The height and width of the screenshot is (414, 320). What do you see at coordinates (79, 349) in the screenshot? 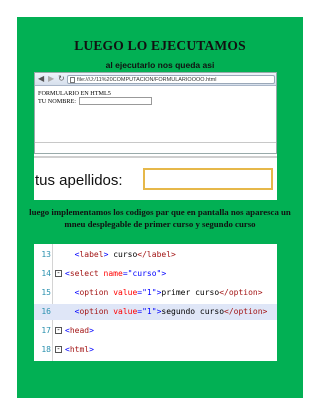
I see `code-source: <html>` at bounding box center [79, 349].